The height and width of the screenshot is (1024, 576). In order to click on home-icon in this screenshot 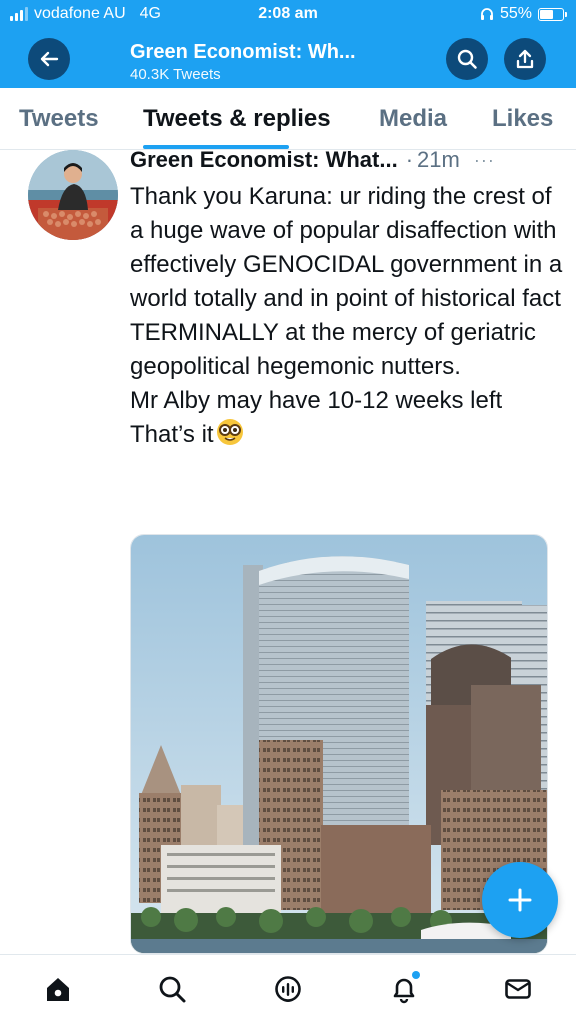, I will do `click(58, 989)`.